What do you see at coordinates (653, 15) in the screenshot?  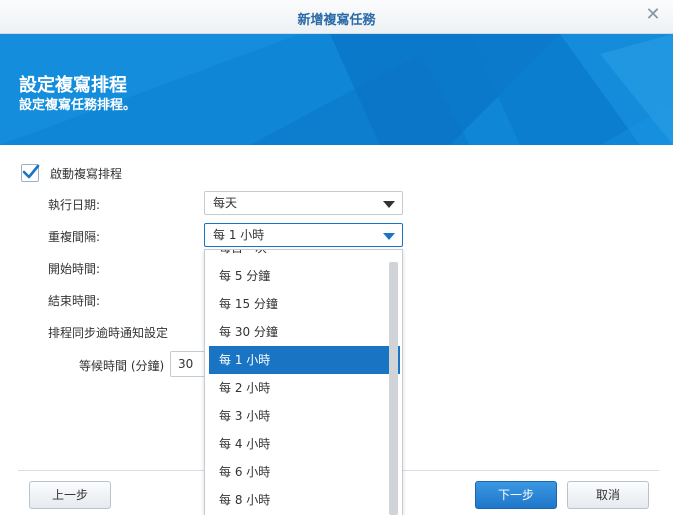 I see `close-icon: ✕` at bounding box center [653, 15].